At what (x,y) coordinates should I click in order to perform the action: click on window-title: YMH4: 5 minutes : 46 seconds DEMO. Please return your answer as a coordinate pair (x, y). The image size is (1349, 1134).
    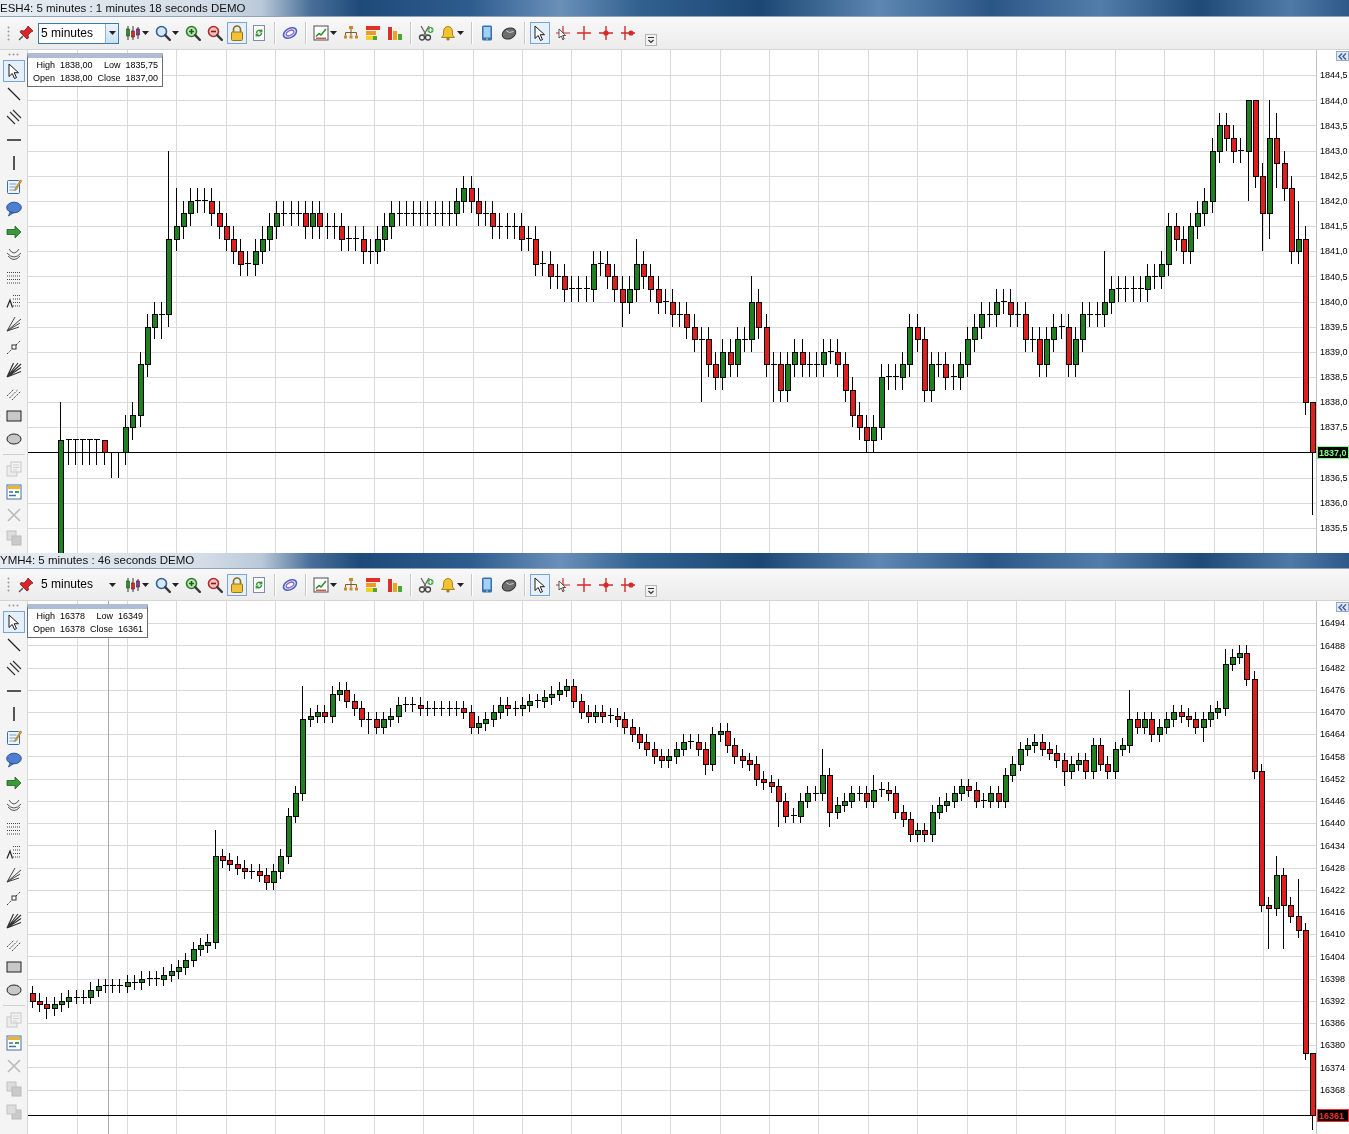
    Looking at the image, I should click on (97, 560).